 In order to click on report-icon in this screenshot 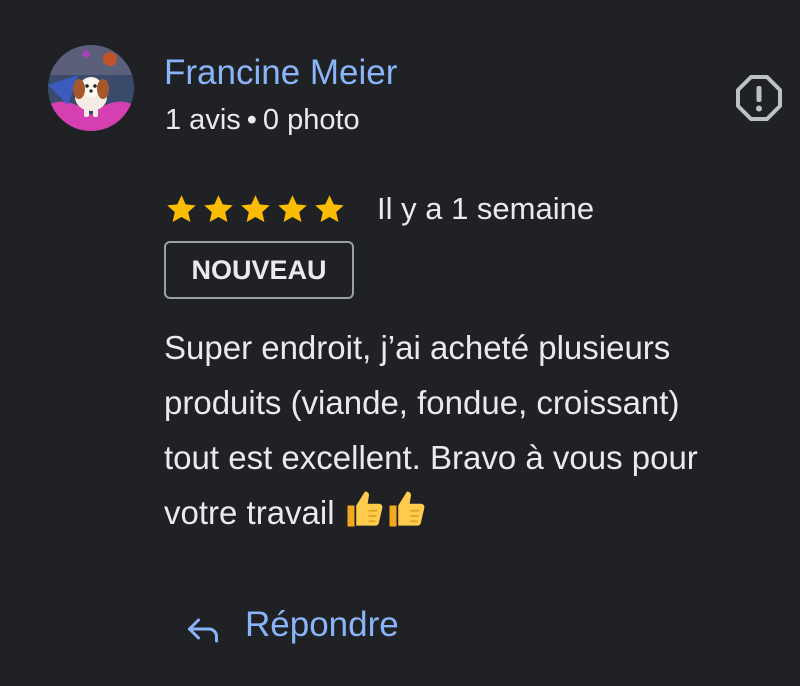, I will do `click(759, 98)`.